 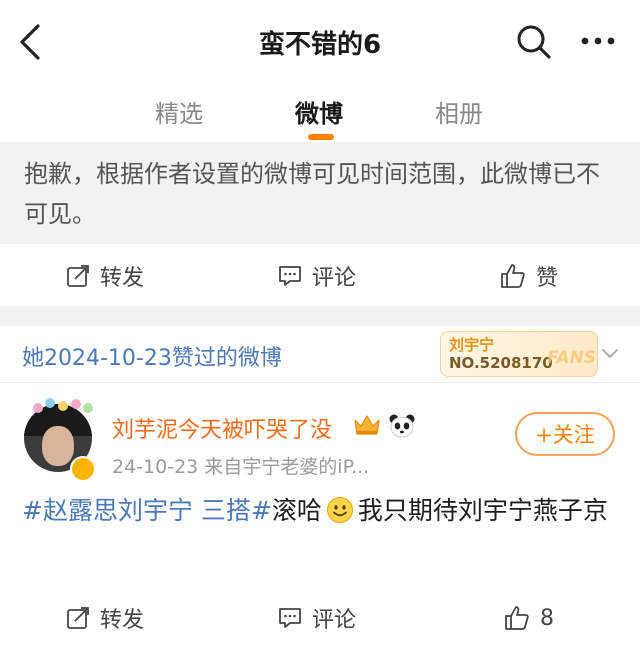 I want to click on post-like-count: 8, so click(x=547, y=618).